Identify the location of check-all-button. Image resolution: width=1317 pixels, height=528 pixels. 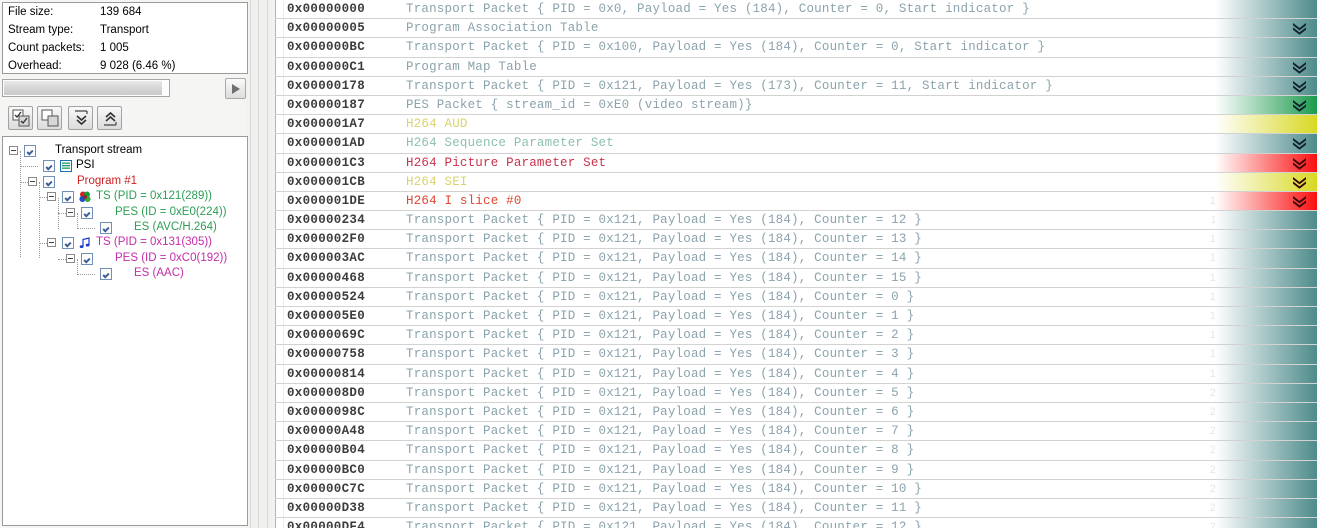
(20, 118).